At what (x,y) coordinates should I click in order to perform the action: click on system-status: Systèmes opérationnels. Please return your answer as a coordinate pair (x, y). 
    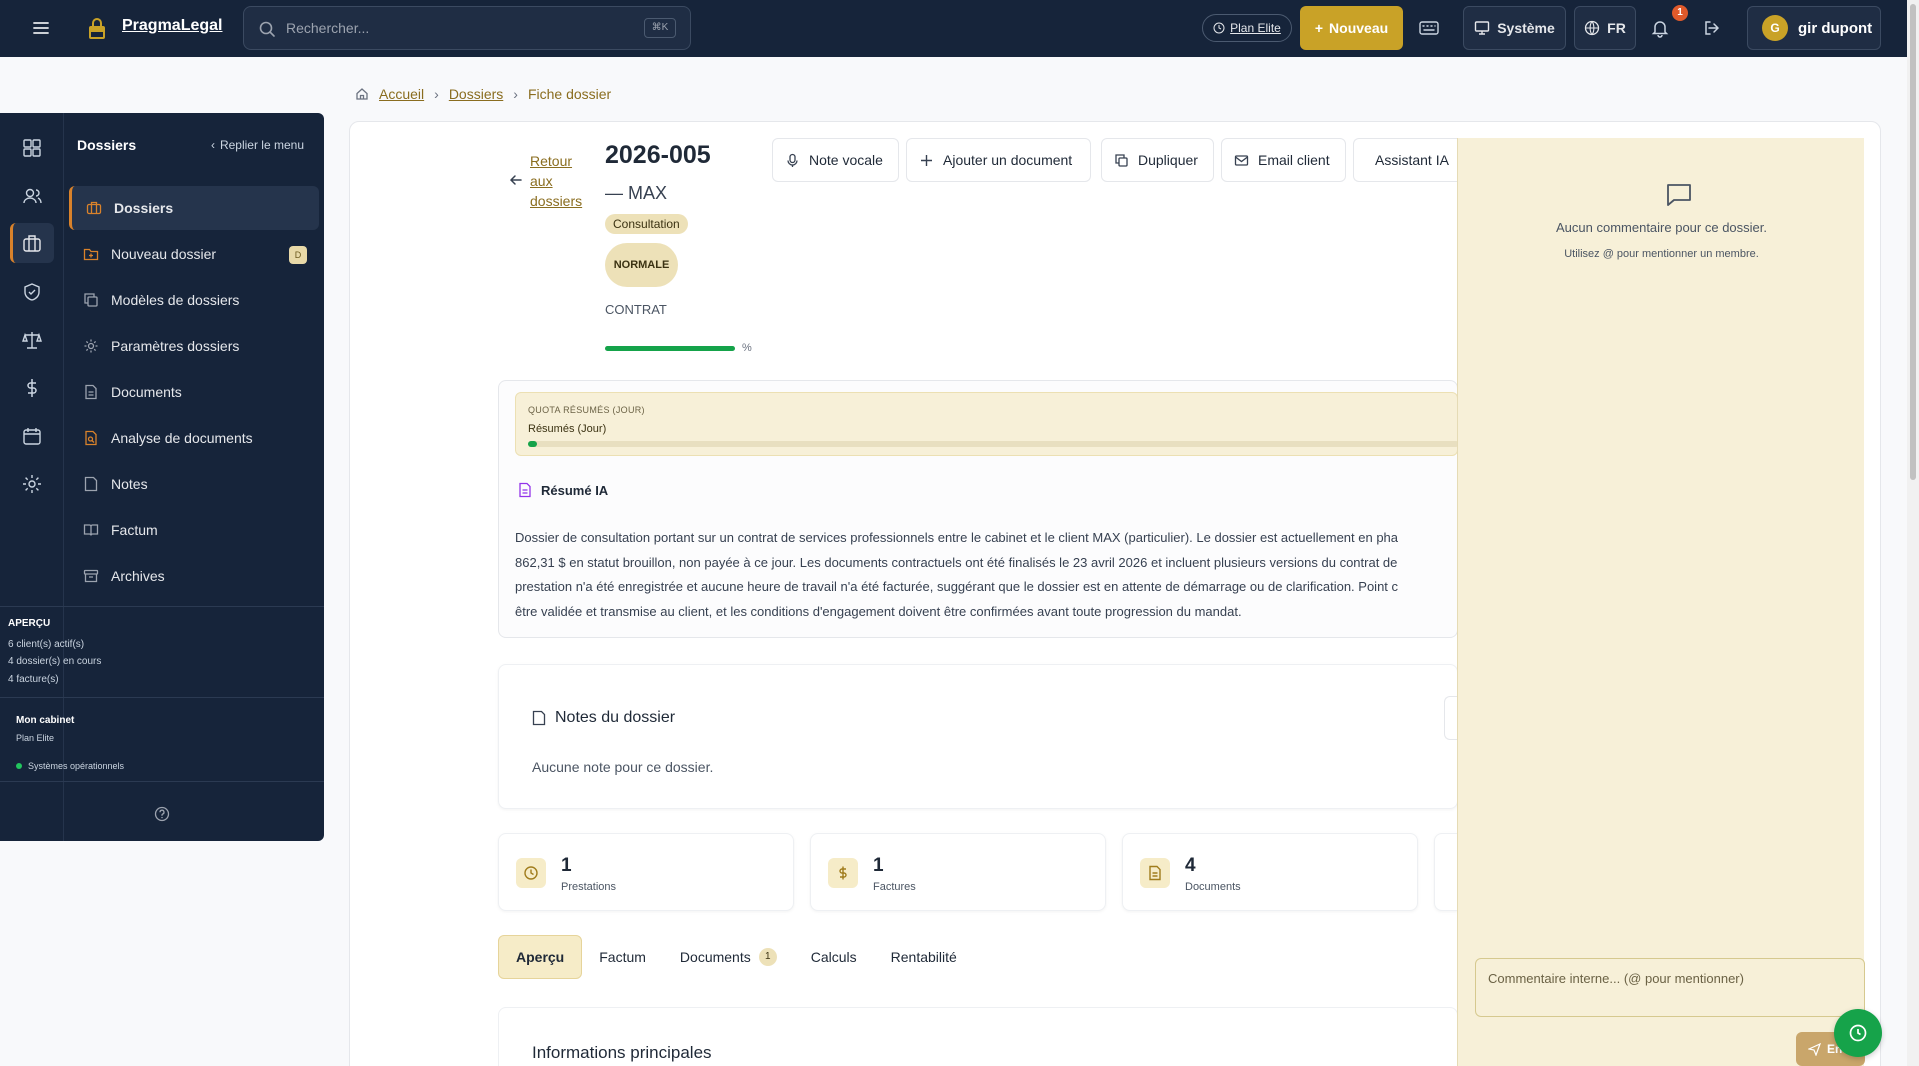
    Looking at the image, I should click on (70, 766).